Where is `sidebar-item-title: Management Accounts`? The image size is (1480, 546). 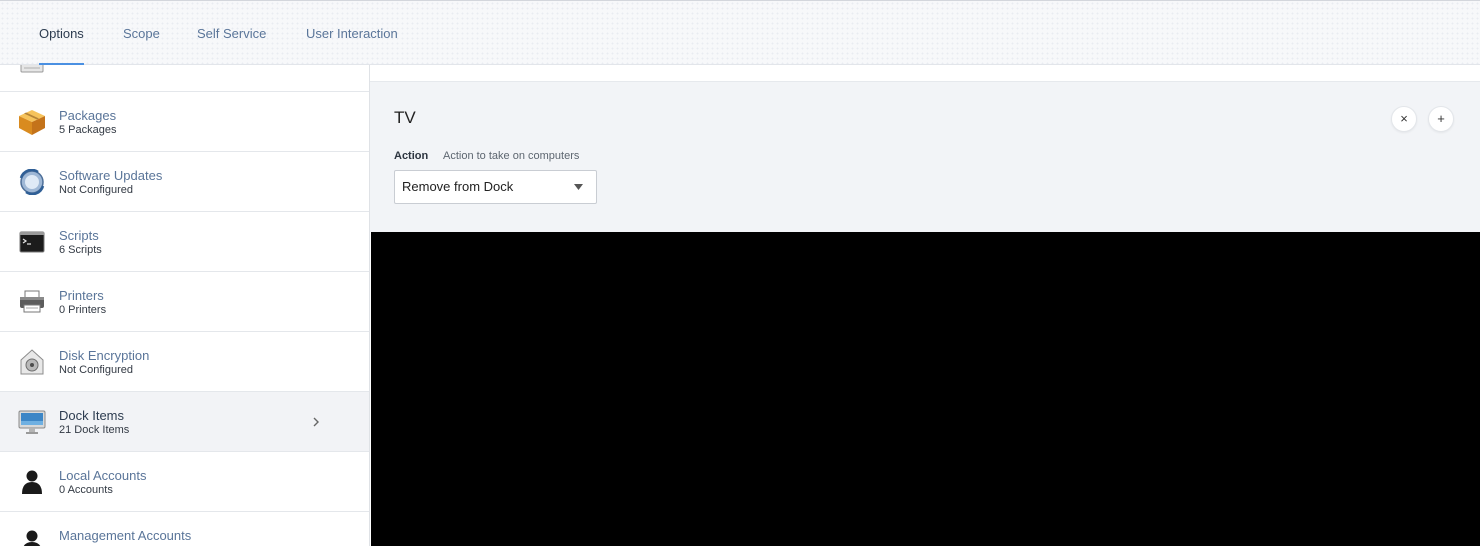 sidebar-item-title: Management Accounts is located at coordinates (125, 535).